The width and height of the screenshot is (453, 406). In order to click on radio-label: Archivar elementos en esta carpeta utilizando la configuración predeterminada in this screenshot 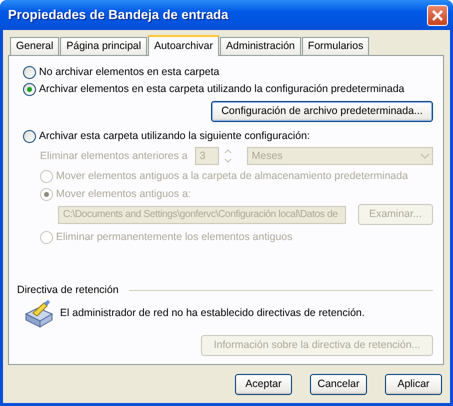, I will do `click(221, 89)`.